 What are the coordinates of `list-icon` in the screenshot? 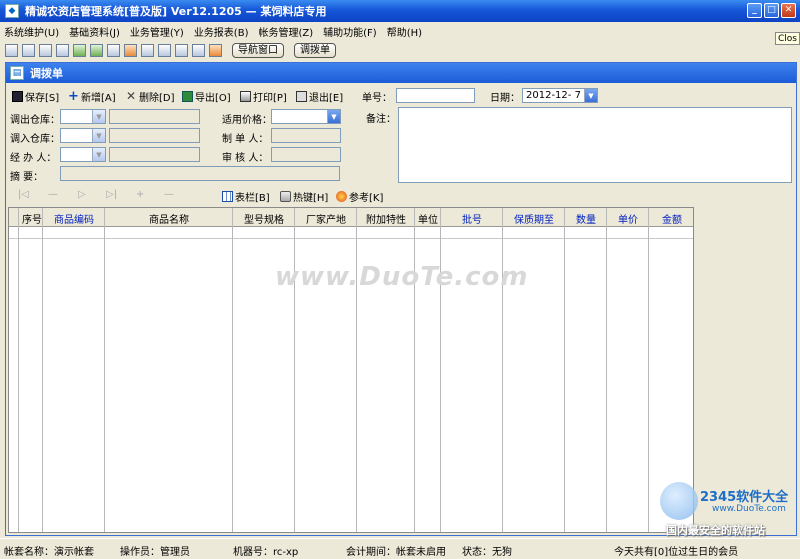 It's located at (28, 50).